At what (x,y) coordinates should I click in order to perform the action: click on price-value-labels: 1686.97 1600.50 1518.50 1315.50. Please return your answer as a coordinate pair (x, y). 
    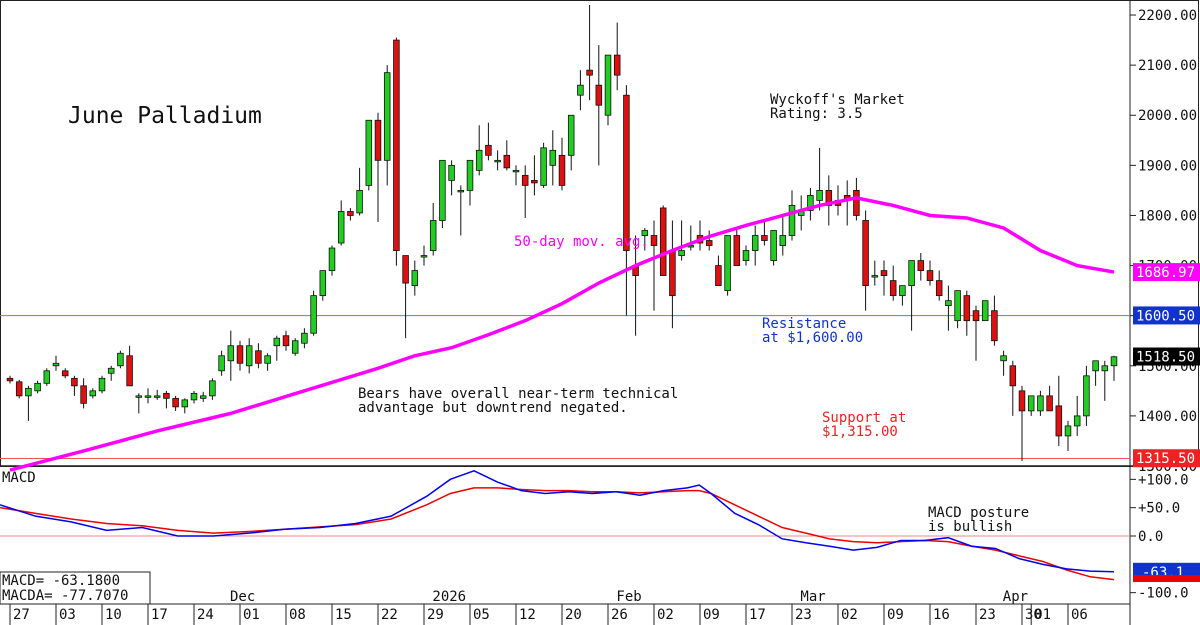
    Looking at the image, I should click on (1166, 365).